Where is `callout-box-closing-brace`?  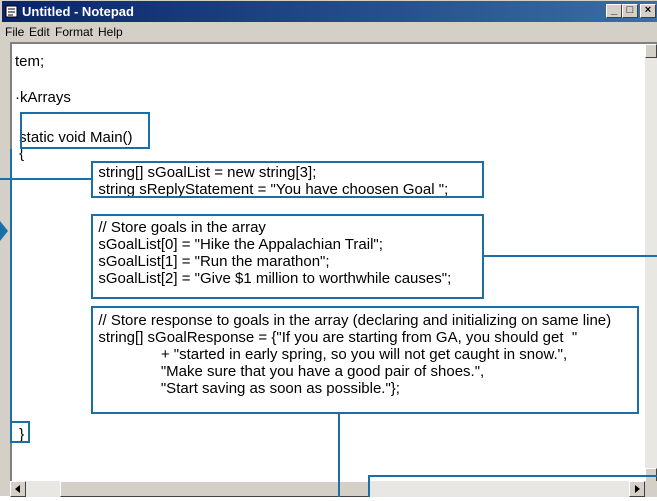
callout-box-closing-brace is located at coordinates (20, 432).